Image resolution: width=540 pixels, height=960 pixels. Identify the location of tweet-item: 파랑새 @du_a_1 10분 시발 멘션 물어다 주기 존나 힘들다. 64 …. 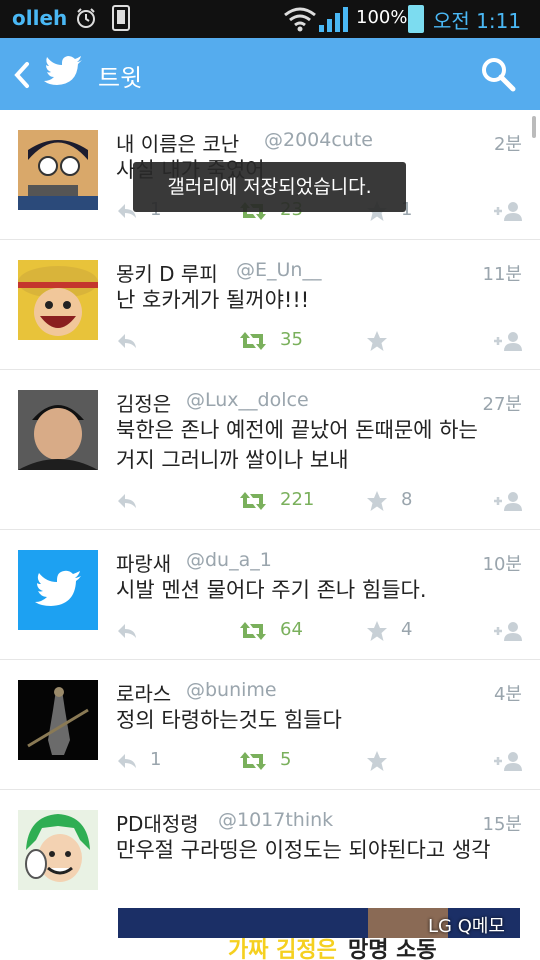
(270, 595).